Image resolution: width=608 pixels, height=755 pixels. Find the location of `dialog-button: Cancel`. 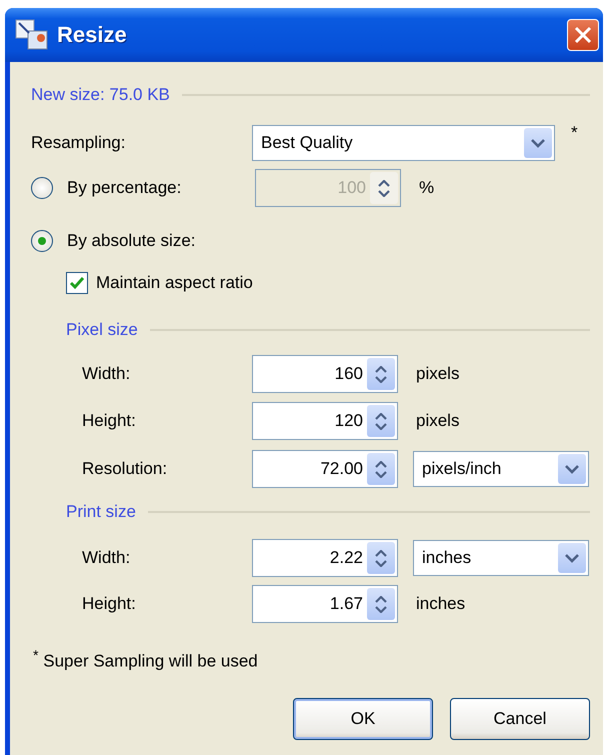

dialog-button: Cancel is located at coordinates (520, 719).